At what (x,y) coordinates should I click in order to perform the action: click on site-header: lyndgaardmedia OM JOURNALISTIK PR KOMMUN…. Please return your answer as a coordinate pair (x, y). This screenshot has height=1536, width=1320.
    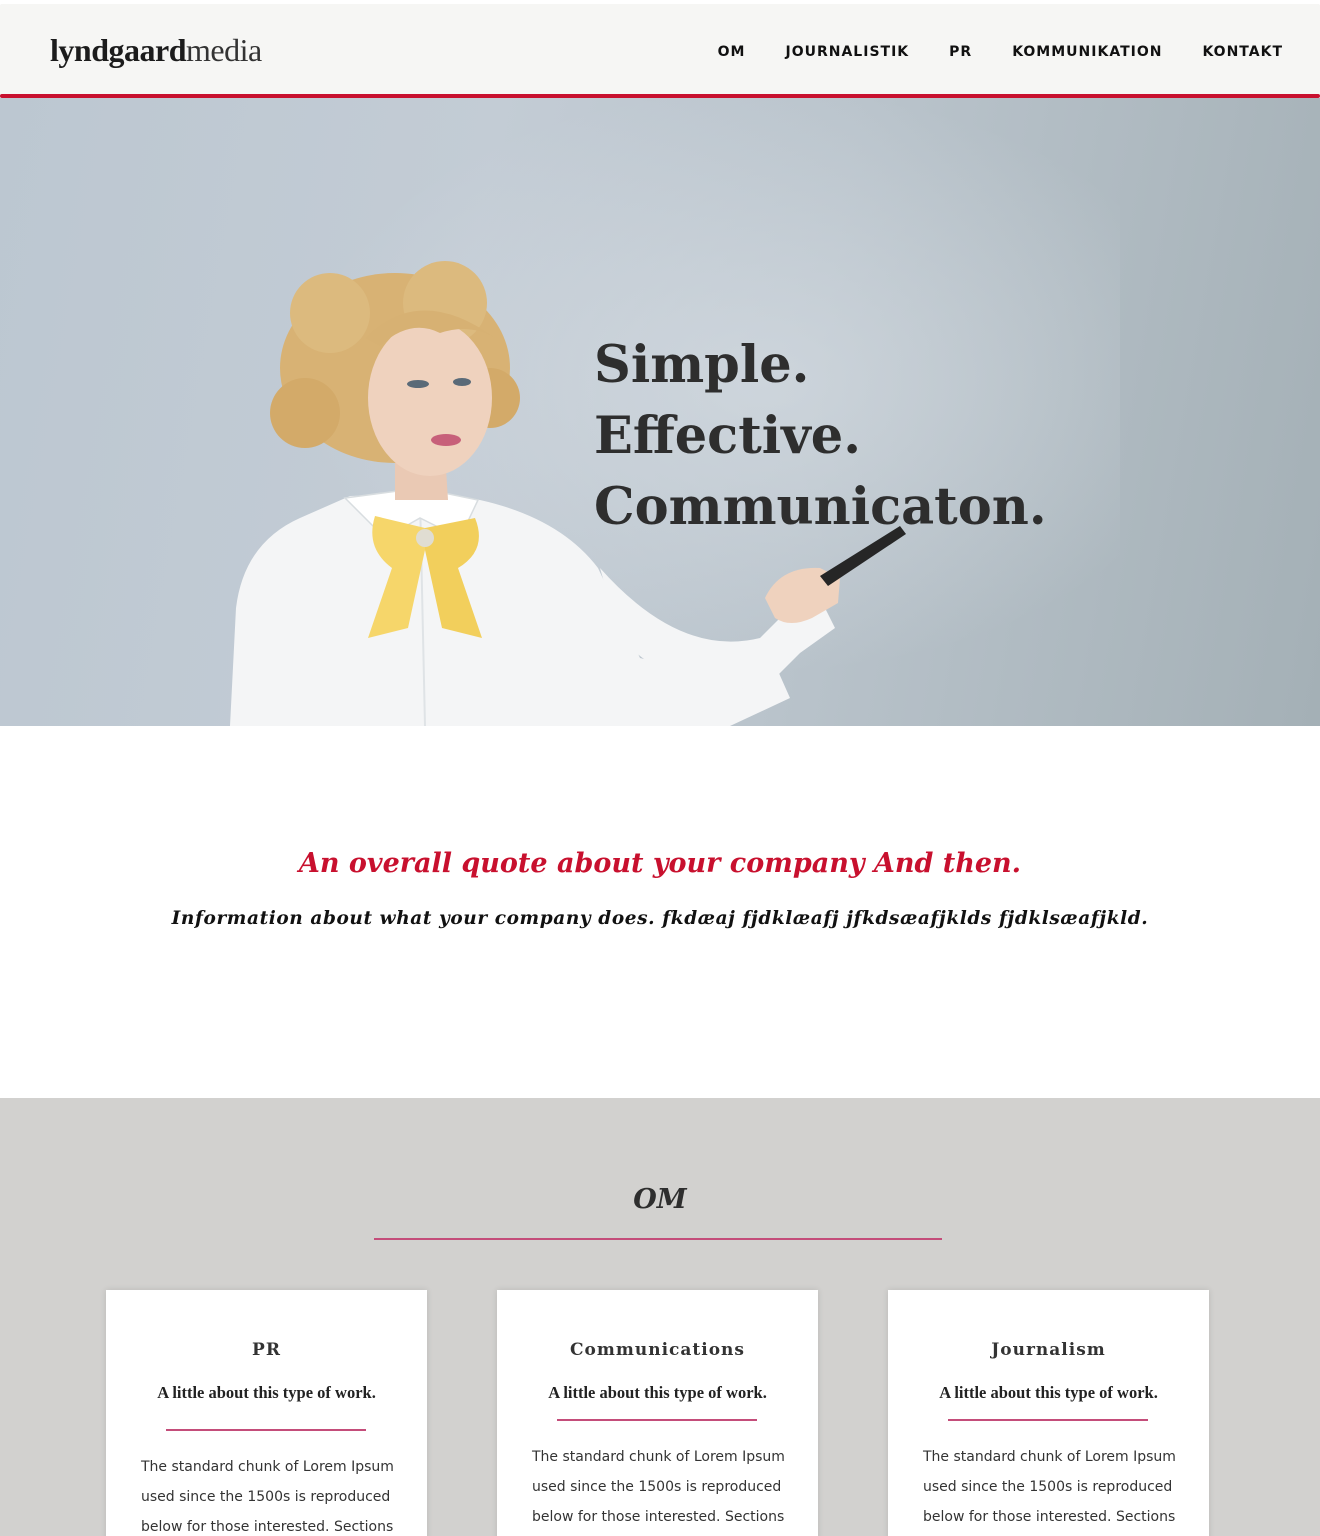
    Looking at the image, I should click on (660, 50).